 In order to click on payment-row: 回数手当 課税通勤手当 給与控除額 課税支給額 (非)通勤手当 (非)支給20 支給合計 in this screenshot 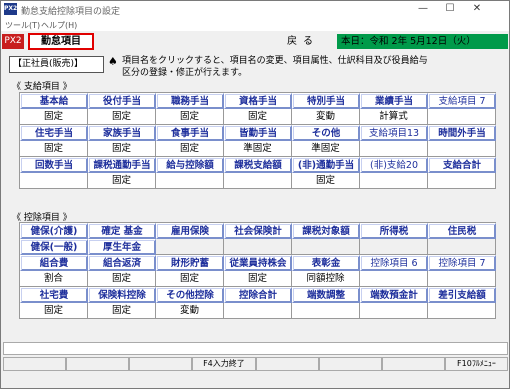, I will do `click(258, 165)`.